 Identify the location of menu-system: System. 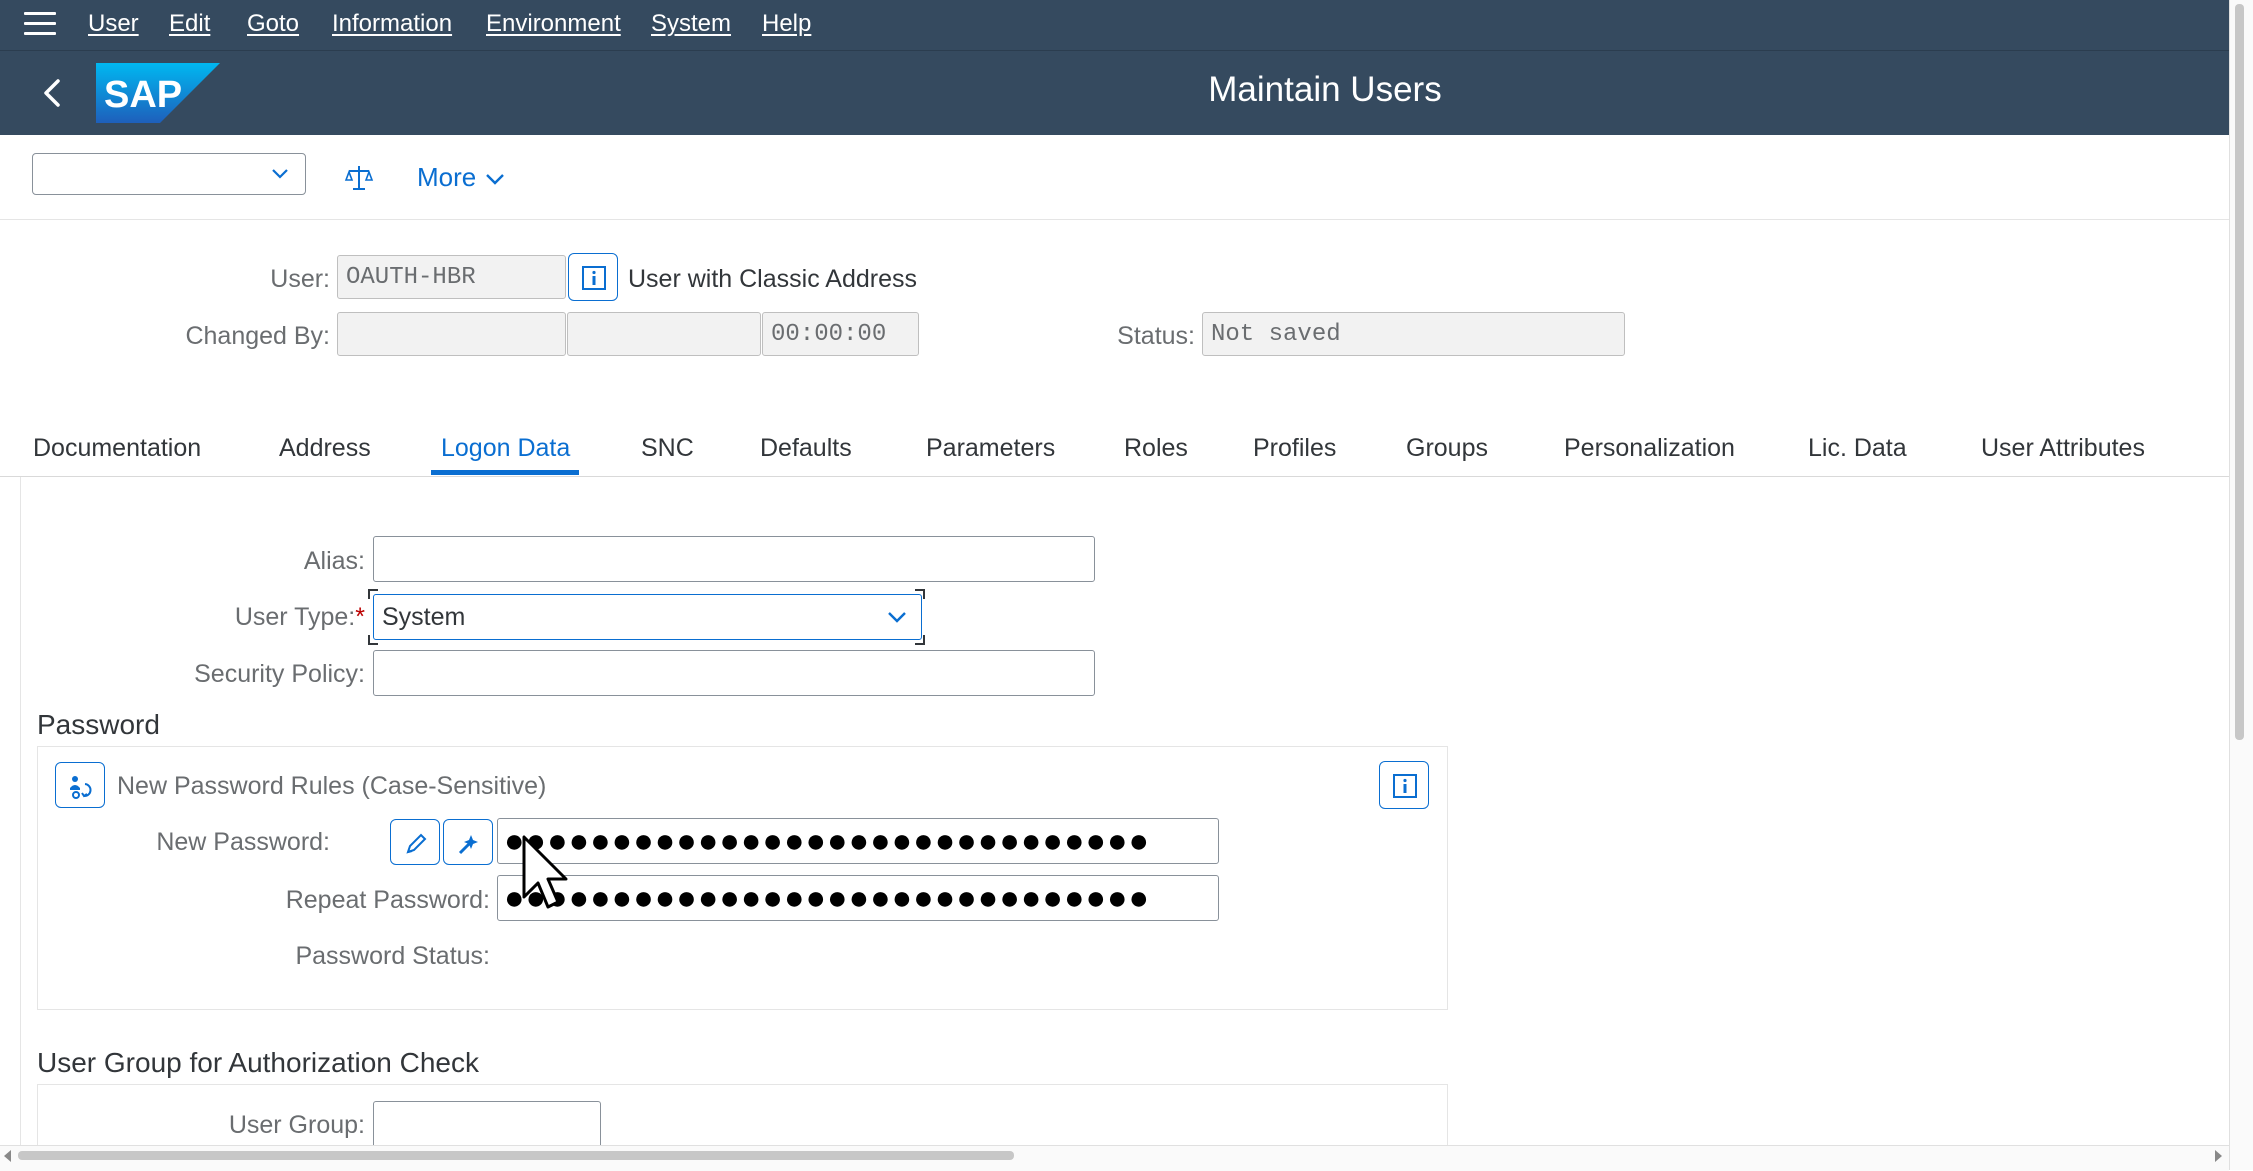
(691, 24).